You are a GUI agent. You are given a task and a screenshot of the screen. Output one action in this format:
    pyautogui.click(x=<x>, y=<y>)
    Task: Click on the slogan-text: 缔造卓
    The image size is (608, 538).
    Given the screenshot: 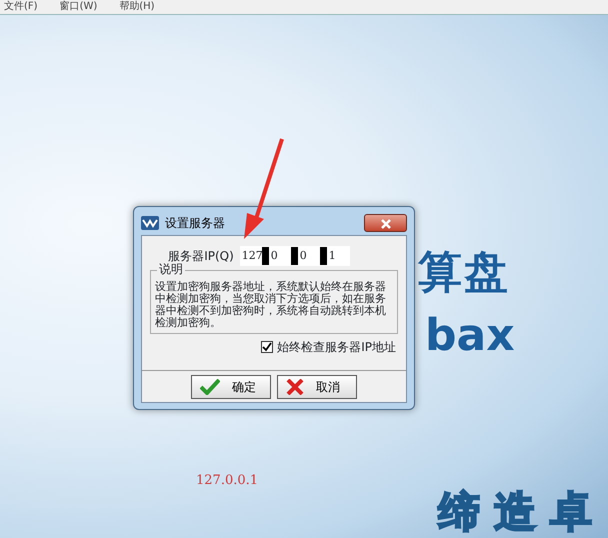 What is the action you would take?
    pyautogui.click(x=522, y=512)
    